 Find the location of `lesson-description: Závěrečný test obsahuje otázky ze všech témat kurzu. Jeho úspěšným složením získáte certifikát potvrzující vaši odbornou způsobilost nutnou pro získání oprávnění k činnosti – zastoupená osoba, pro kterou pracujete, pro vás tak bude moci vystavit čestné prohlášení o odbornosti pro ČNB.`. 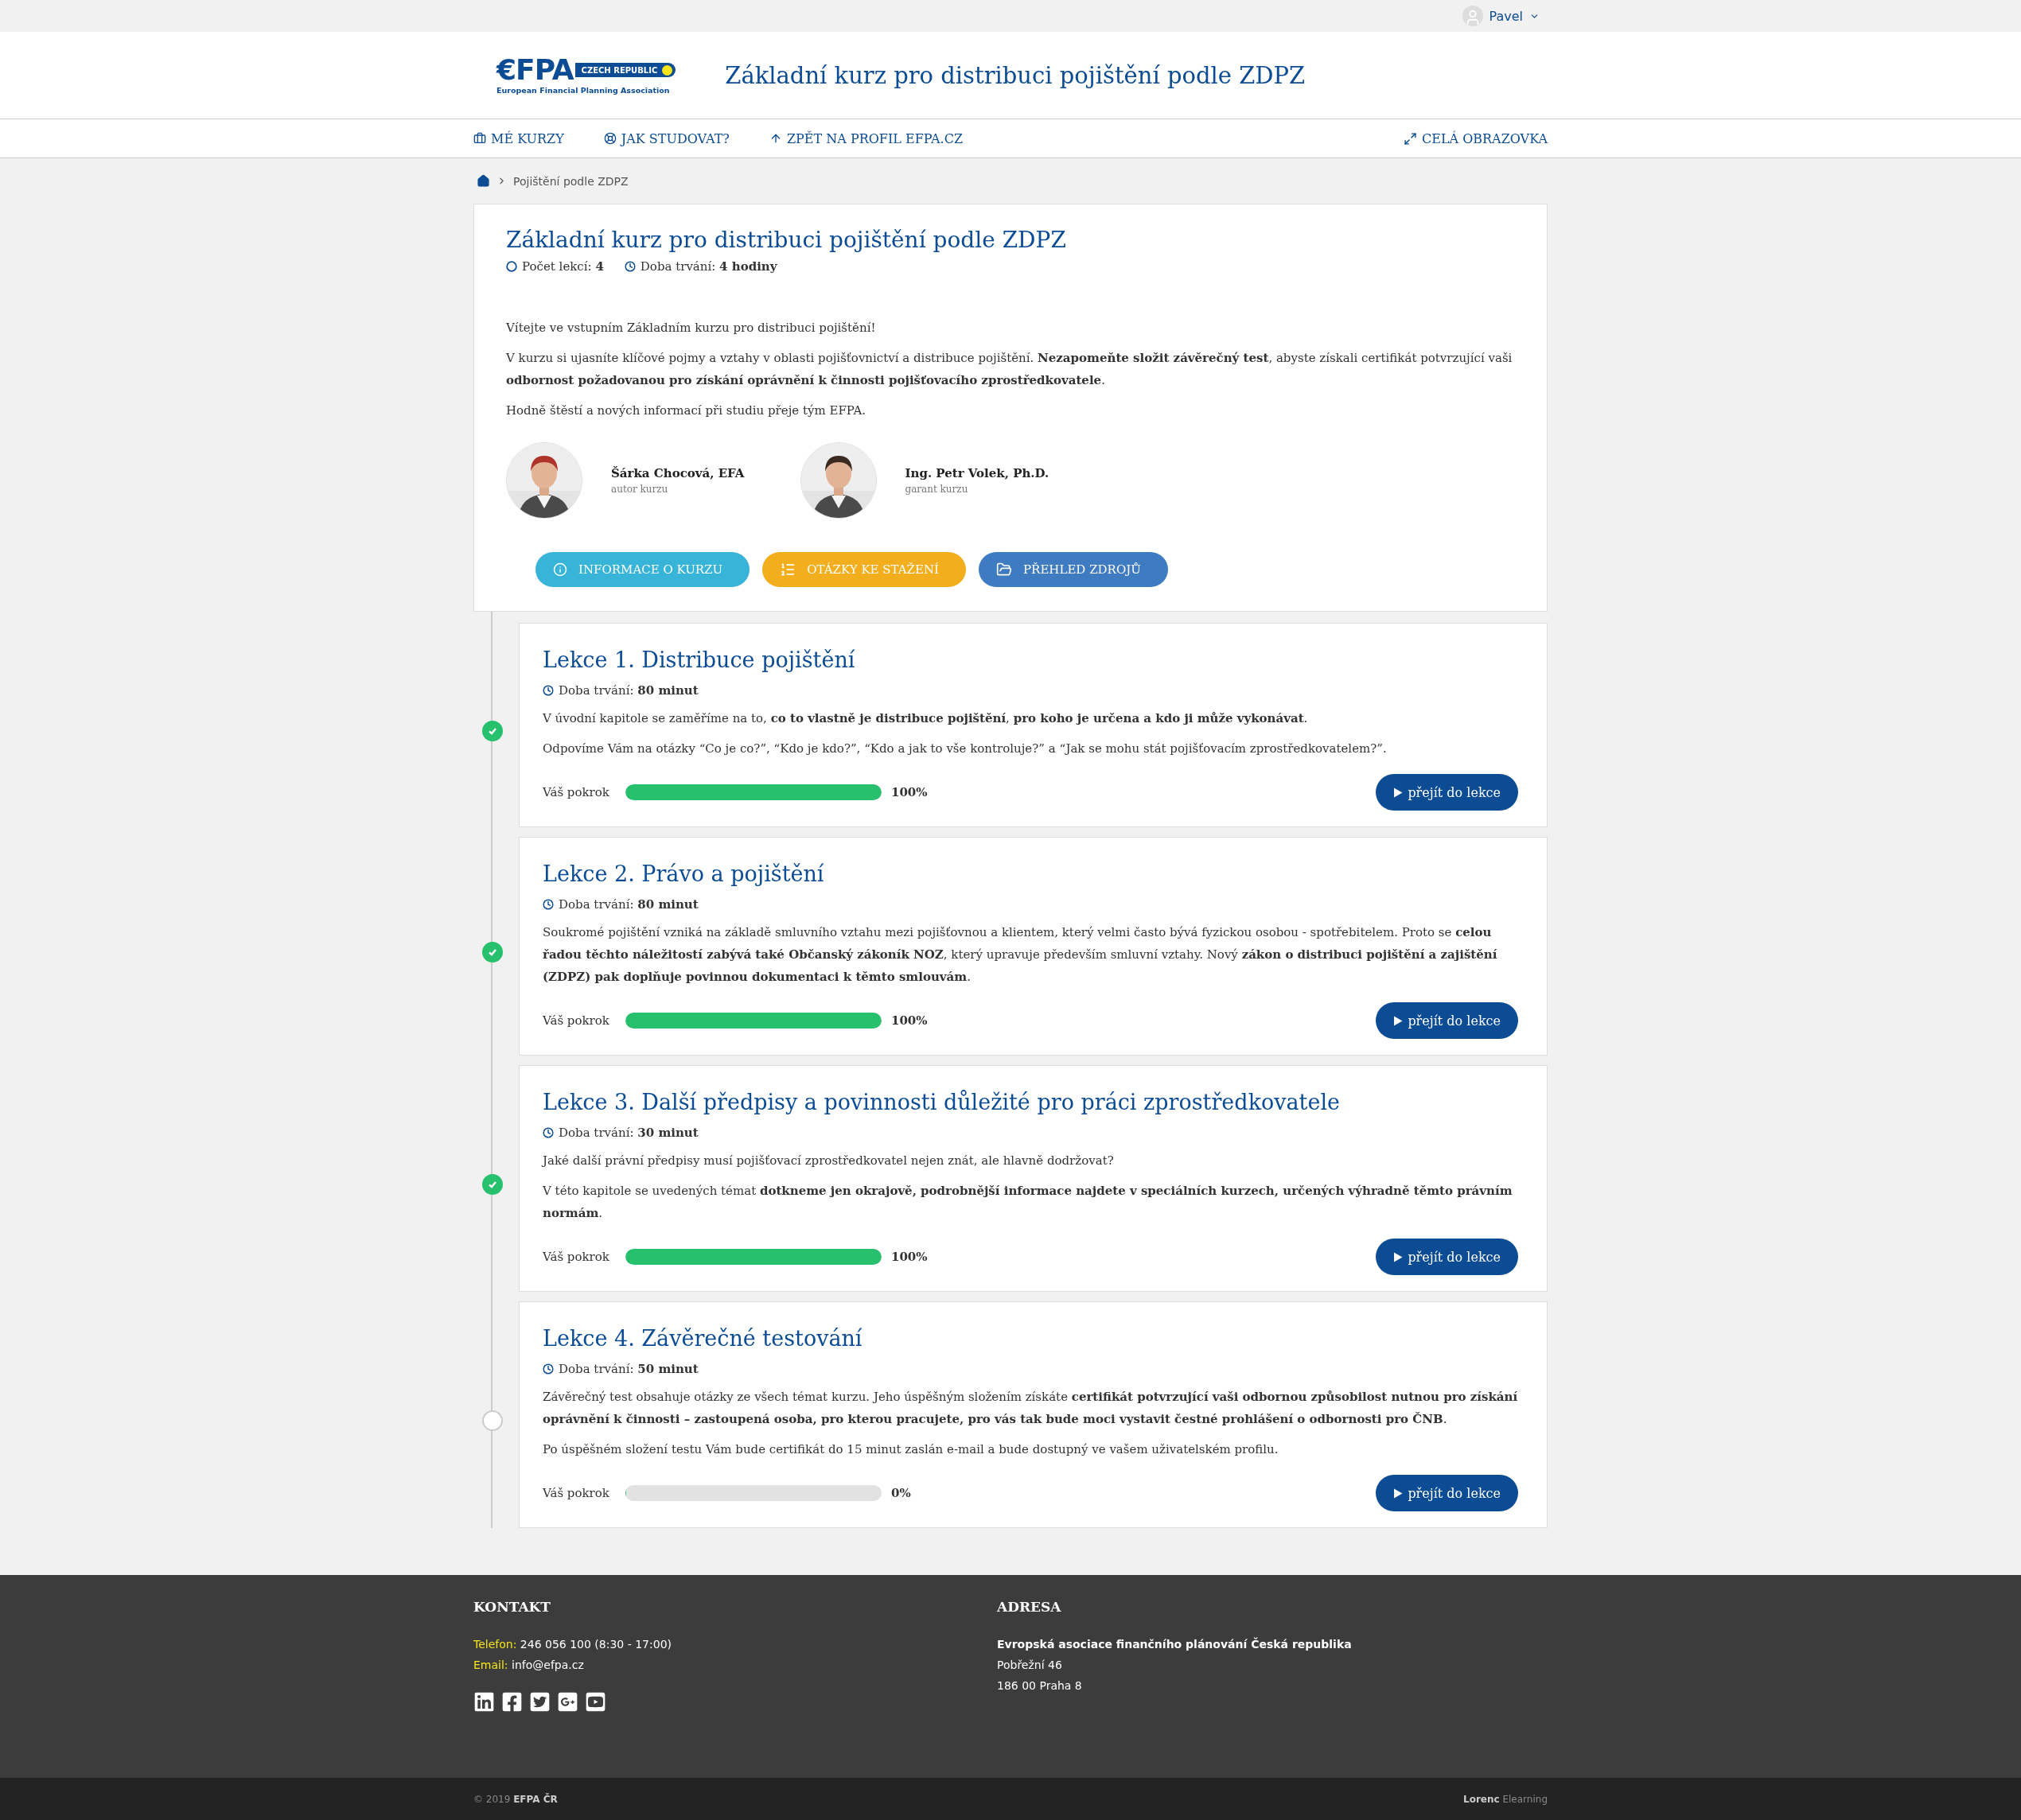

lesson-description: Závěrečný test obsahuje otázky ze všech témat kurzu. Jeho úspěšným složením získáte certifikát potvrzující vaši odbornou způsobilost nutnou pro získání oprávnění k činnosti – zastoupená osoba, pro kterou pracujete, pro vás tak bude moci vystavit čestné prohlášení o odbornosti pro ČNB. is located at coordinates (1030, 1408).